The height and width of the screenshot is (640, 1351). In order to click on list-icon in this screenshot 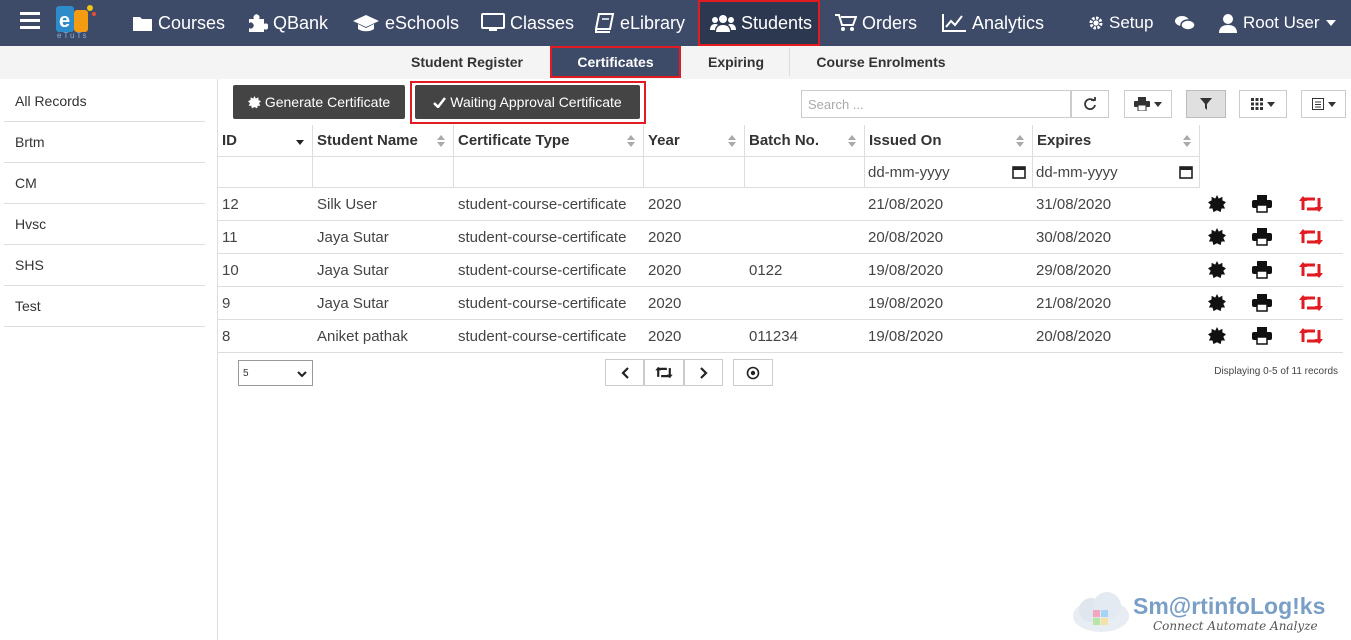, I will do `click(1317, 104)`.